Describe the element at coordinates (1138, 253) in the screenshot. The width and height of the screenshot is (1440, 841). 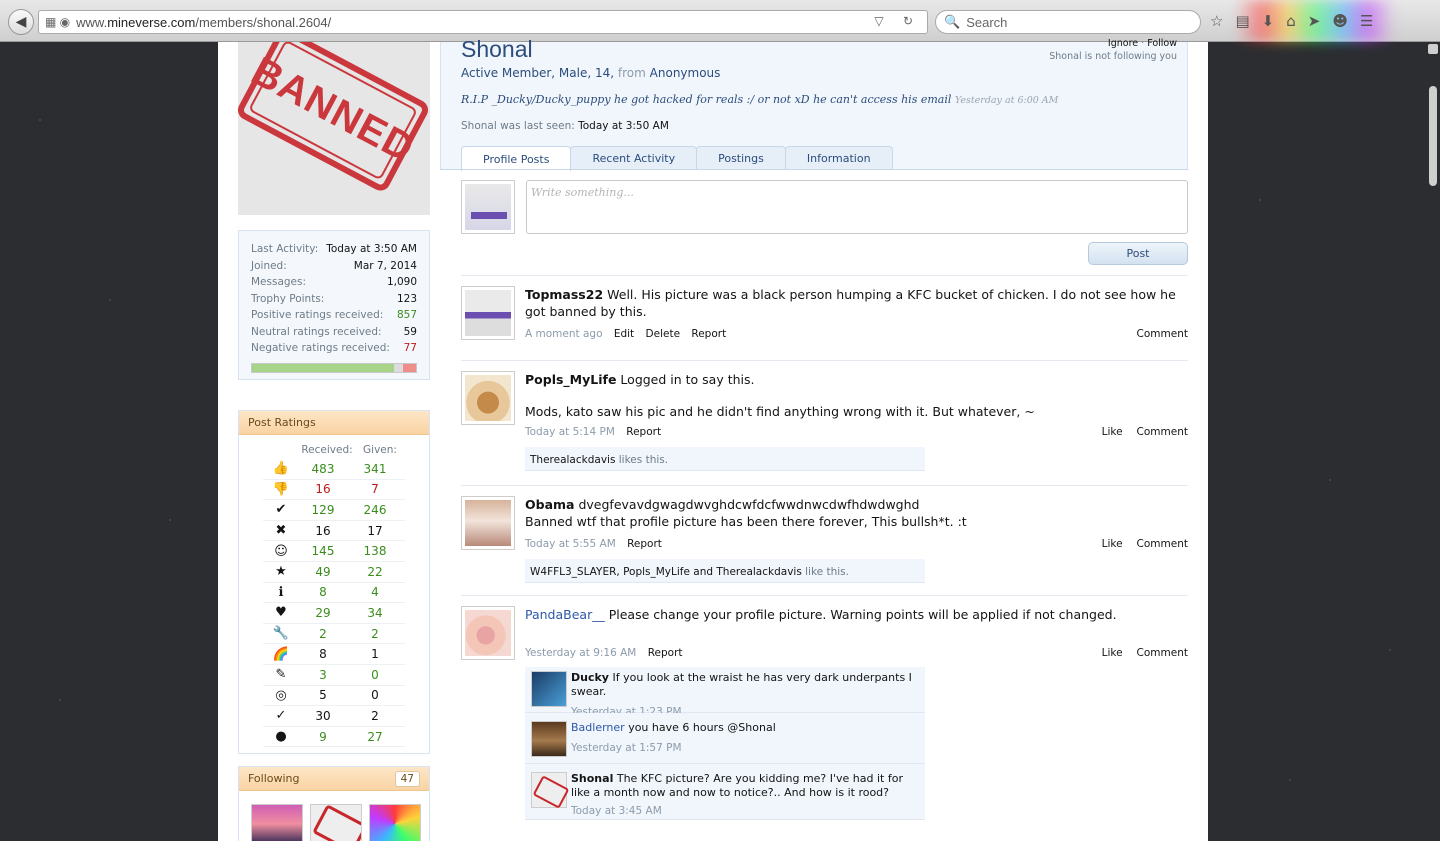
I see `post-button: Post` at that location.